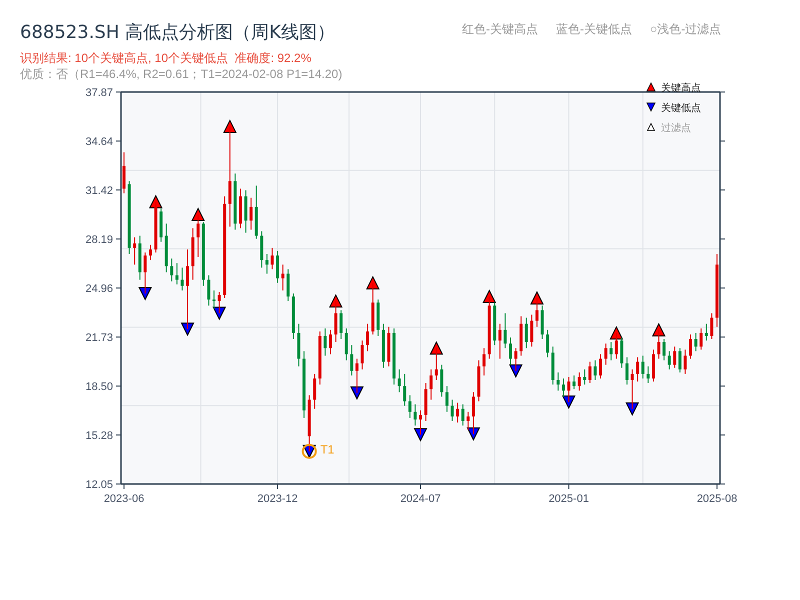  Describe the element at coordinates (99, 93) in the screenshot. I see `y-tick-label: 37.87` at that location.